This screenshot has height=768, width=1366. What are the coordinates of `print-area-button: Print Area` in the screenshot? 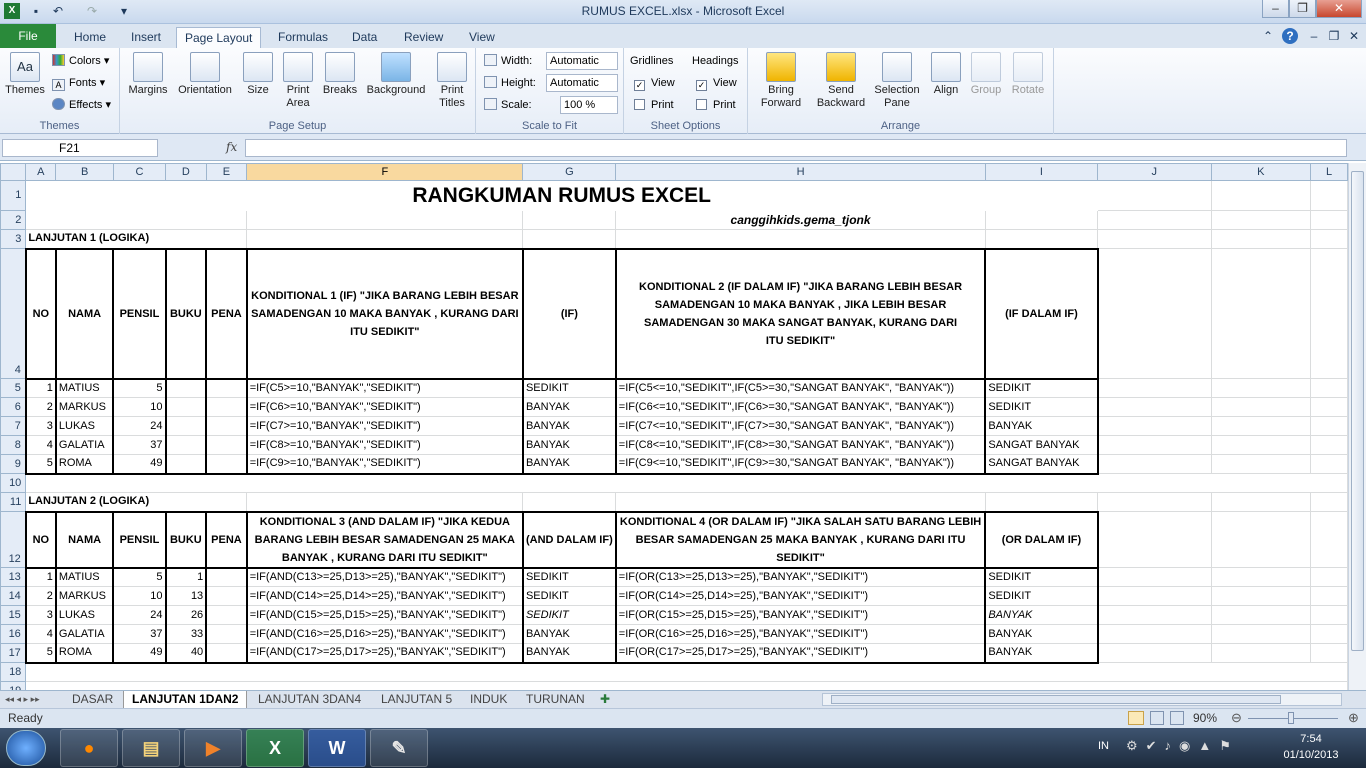 It's located at (298, 81).